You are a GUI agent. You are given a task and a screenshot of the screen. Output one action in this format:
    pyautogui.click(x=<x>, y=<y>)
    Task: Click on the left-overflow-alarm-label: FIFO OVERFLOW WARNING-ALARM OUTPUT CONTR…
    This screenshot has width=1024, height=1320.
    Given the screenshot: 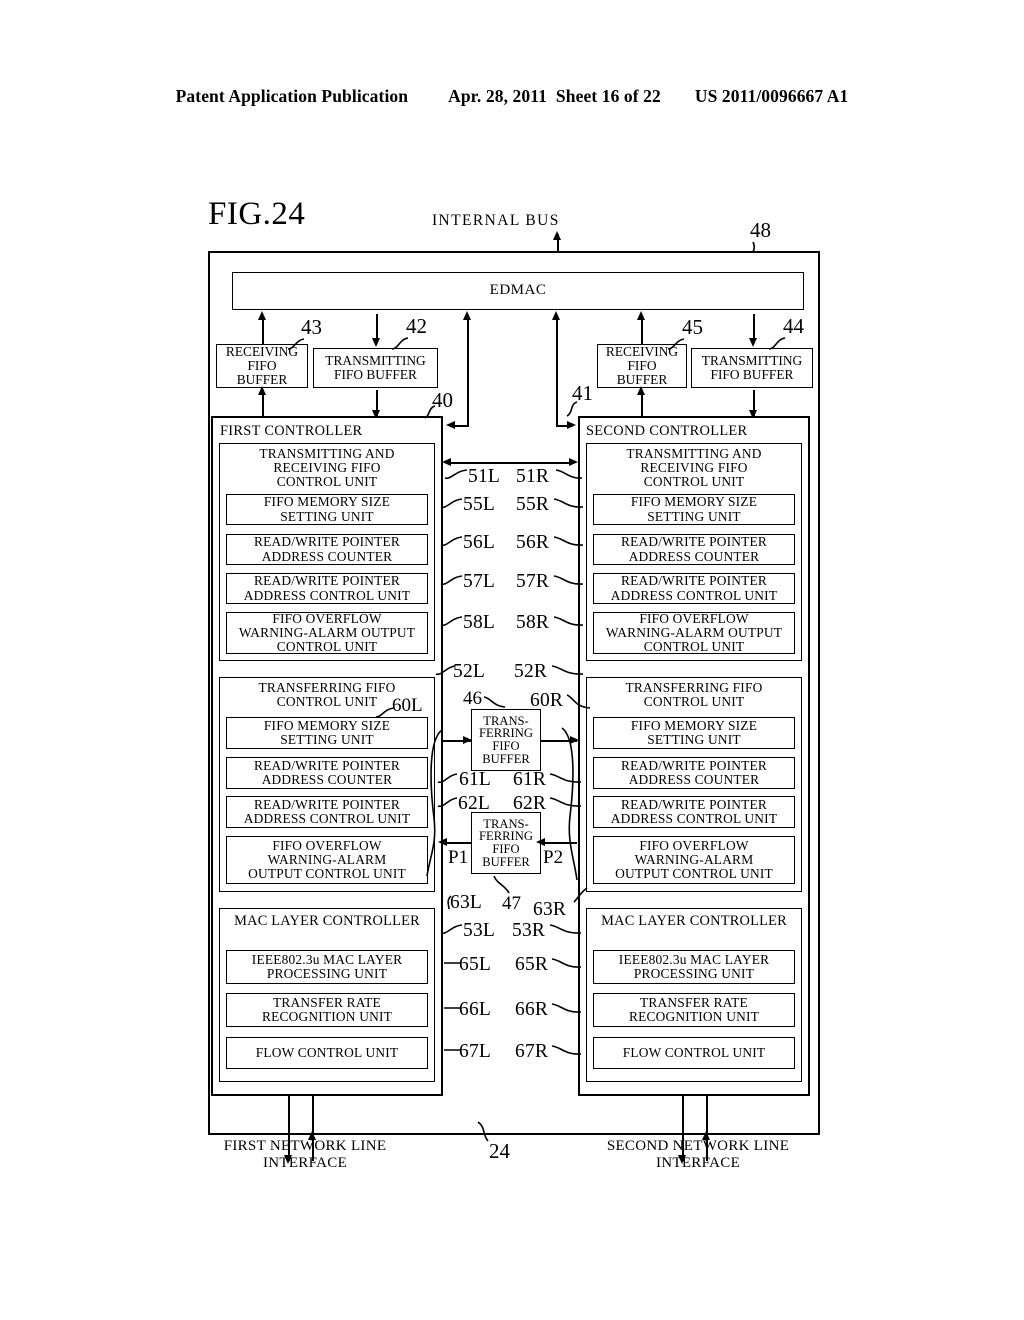 What is the action you would take?
    pyautogui.click(x=327, y=632)
    